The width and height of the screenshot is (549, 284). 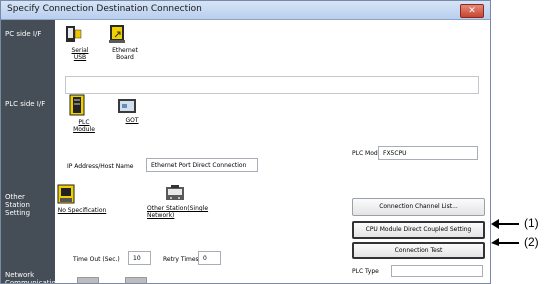 I want to click on got-label: GOT, so click(x=132, y=120).